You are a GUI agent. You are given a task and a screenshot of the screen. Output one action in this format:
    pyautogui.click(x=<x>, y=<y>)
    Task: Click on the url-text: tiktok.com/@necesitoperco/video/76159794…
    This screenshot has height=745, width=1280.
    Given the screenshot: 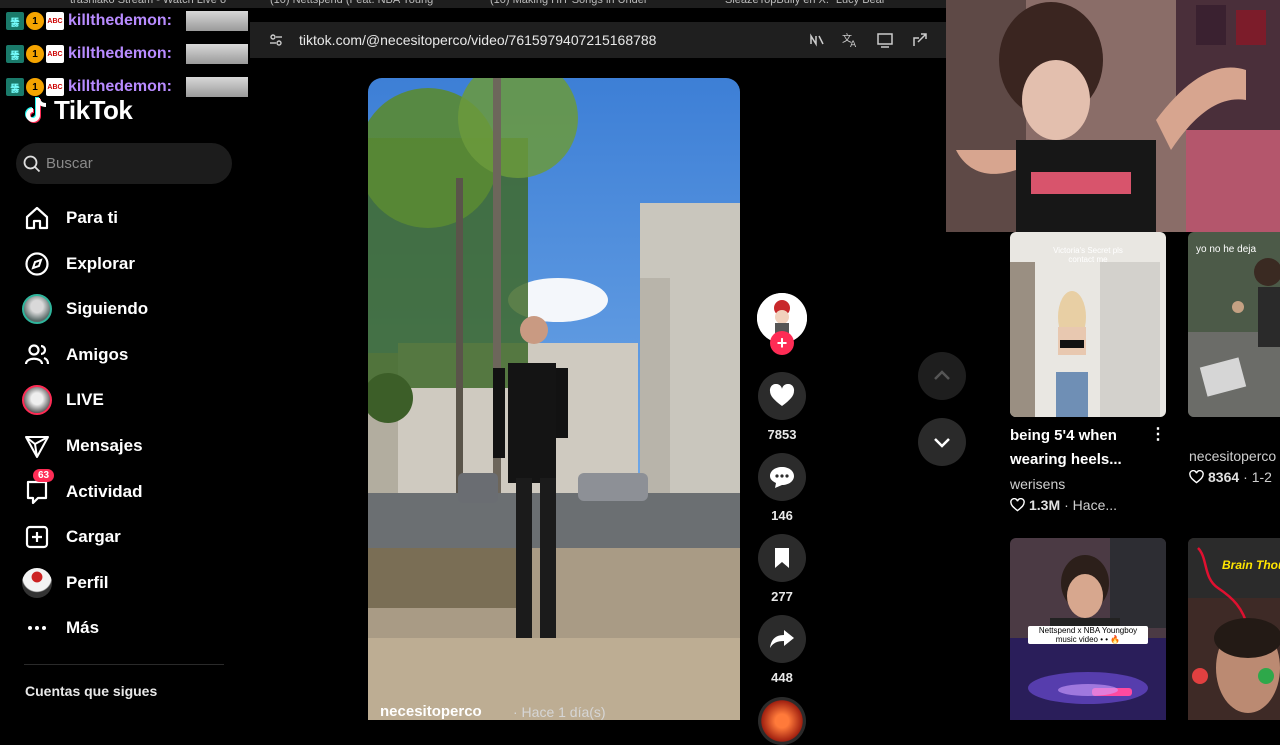 What is the action you would take?
    pyautogui.click(x=477, y=40)
    